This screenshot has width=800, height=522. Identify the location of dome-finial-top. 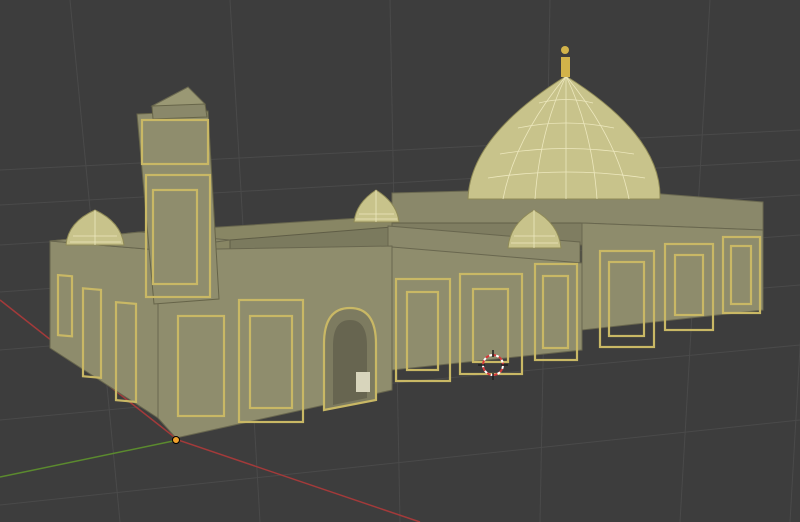
(565, 50).